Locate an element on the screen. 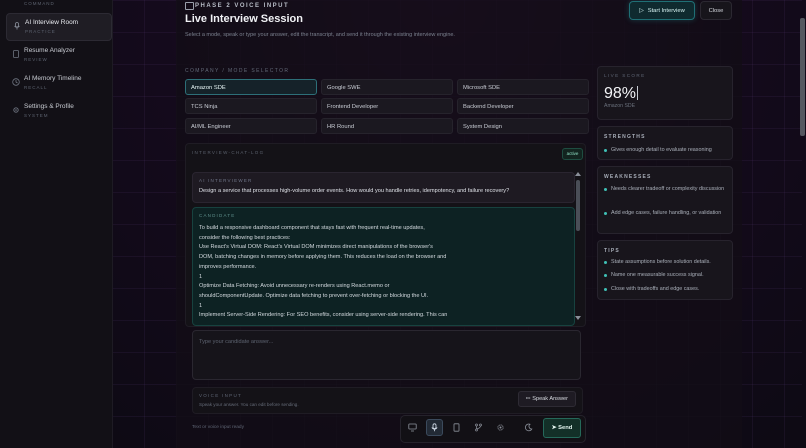  mode-amazon-sde: Amazon SDE is located at coordinates (251, 87).